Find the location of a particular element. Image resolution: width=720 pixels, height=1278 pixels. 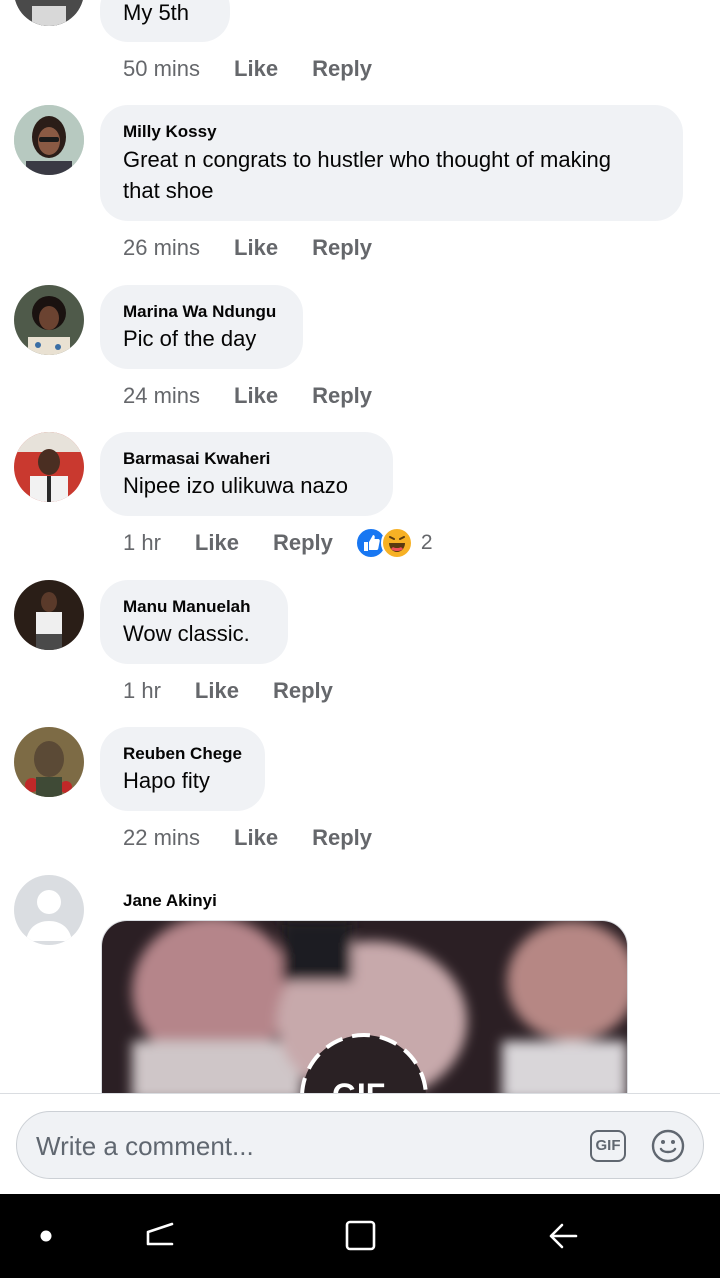

comment-bubble: Marina Wa Ndungu Pic of the day is located at coordinates (201, 327).